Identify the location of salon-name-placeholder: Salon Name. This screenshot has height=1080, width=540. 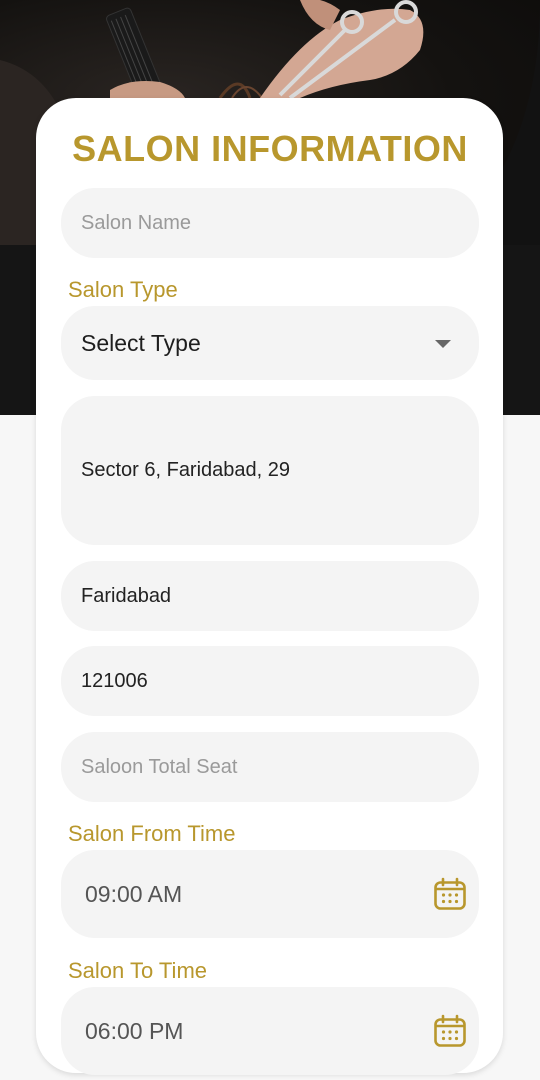
(136, 222).